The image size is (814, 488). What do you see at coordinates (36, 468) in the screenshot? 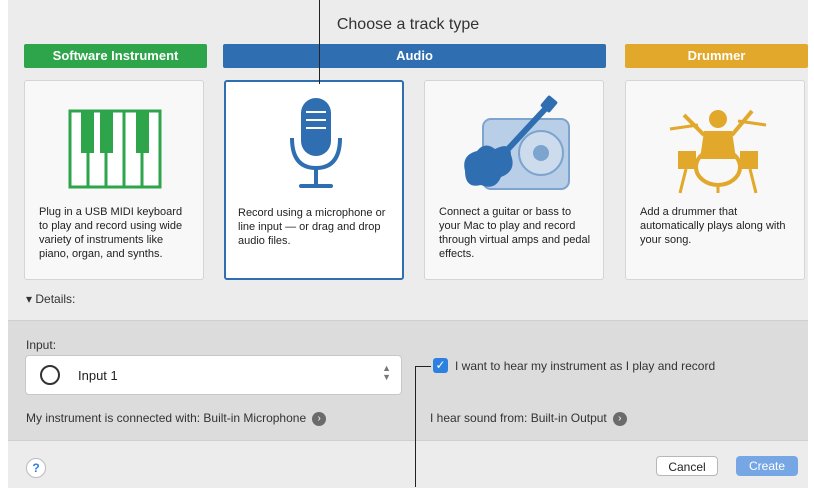
I see `help-button: ?` at bounding box center [36, 468].